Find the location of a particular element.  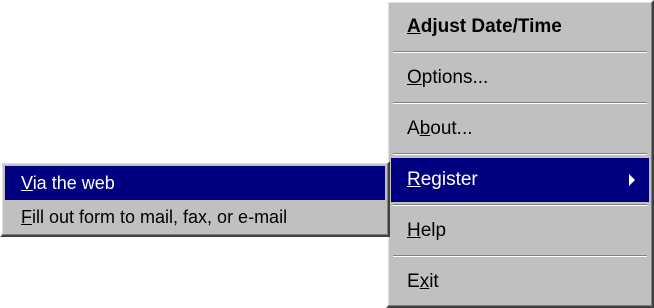

menu-item-label: Register is located at coordinates (442, 179).